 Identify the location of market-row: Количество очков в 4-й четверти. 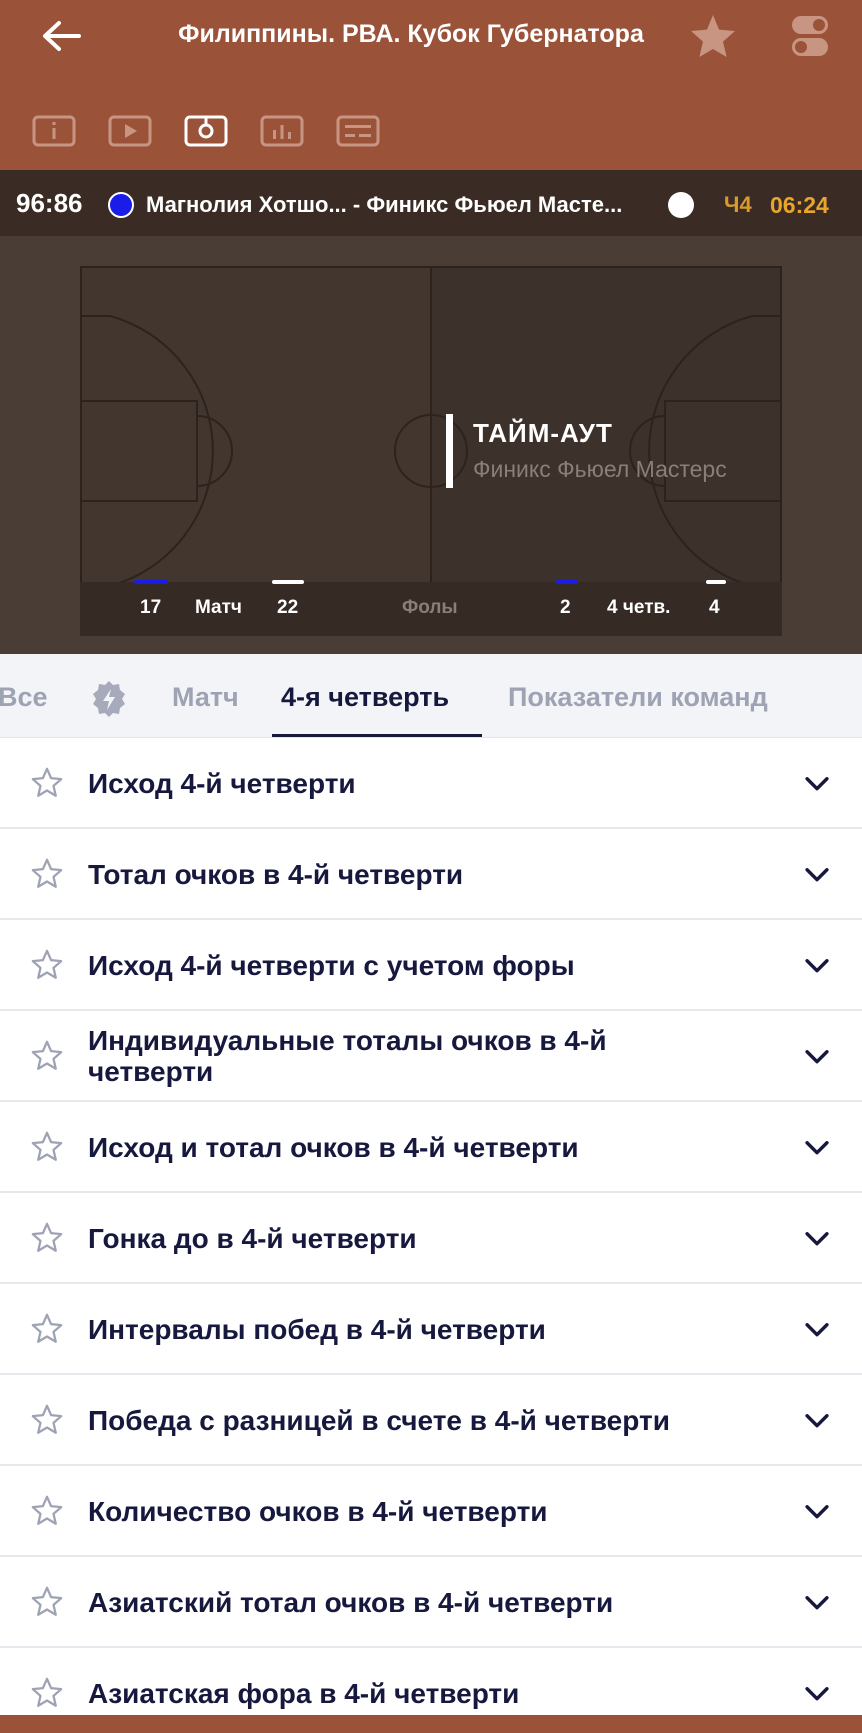
(431, 1511).